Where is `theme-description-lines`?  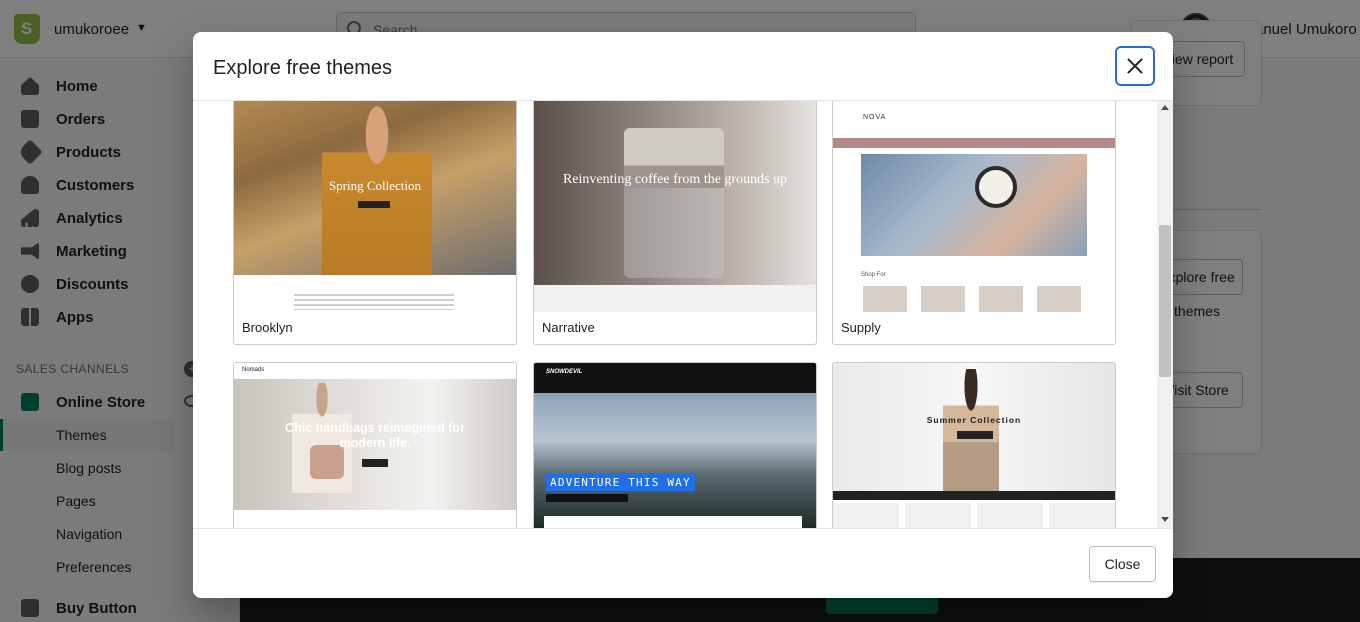 theme-description-lines is located at coordinates (374, 302).